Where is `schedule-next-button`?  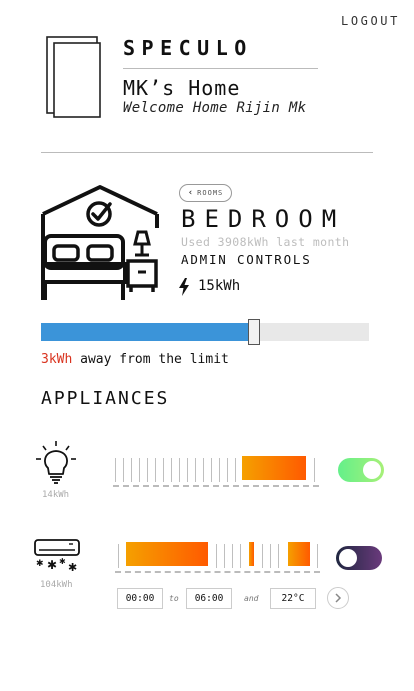 schedule-next-button is located at coordinates (338, 598).